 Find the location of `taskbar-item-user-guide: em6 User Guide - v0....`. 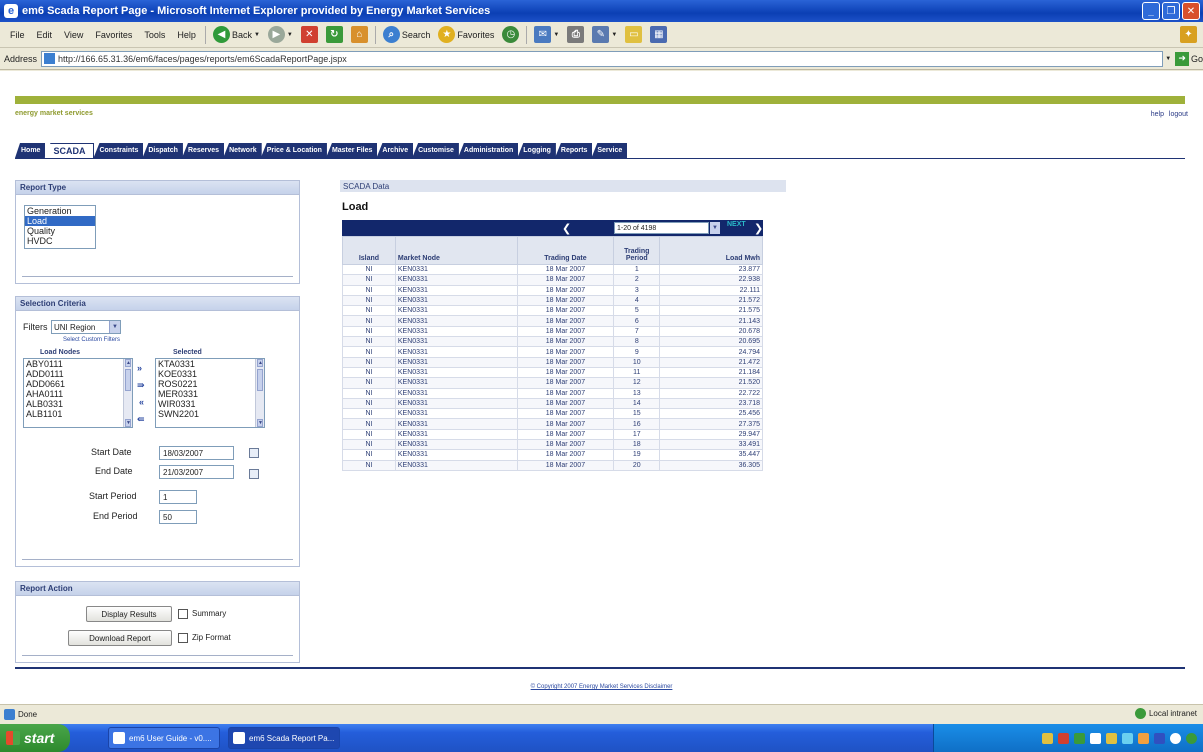

taskbar-item-user-guide: em6 User Guide - v0.... is located at coordinates (164, 738).